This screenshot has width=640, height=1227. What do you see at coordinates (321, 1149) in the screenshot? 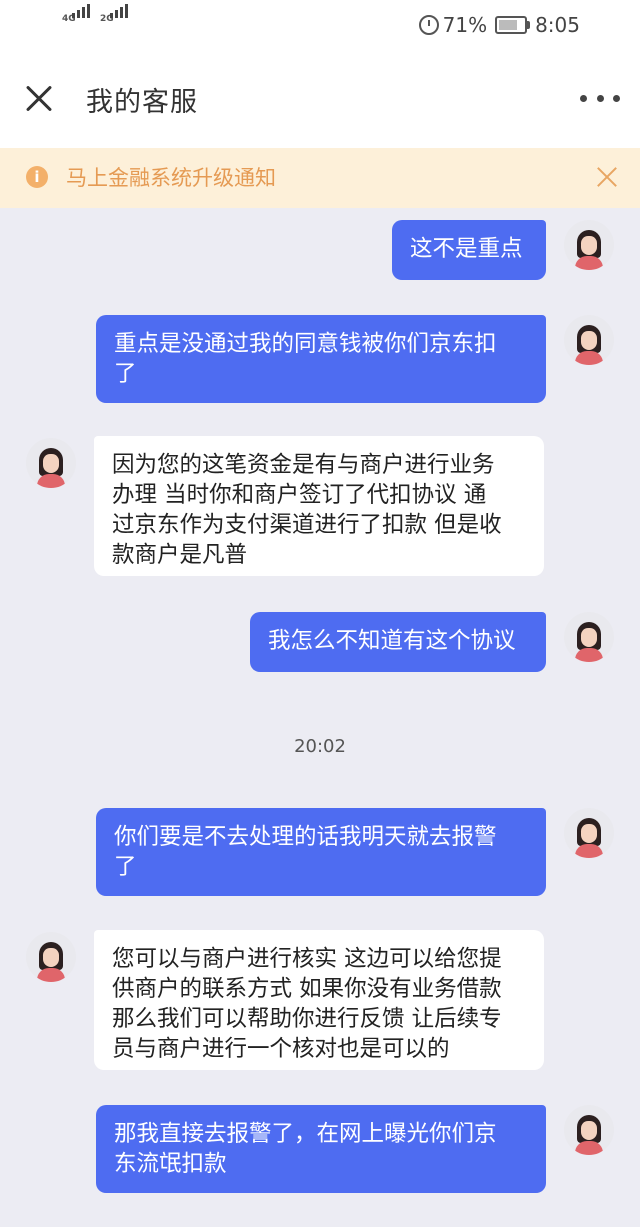
I see `user-message-bubble: 那我直接去报警了，在网上曝光你们京 东流氓扣款` at bounding box center [321, 1149].